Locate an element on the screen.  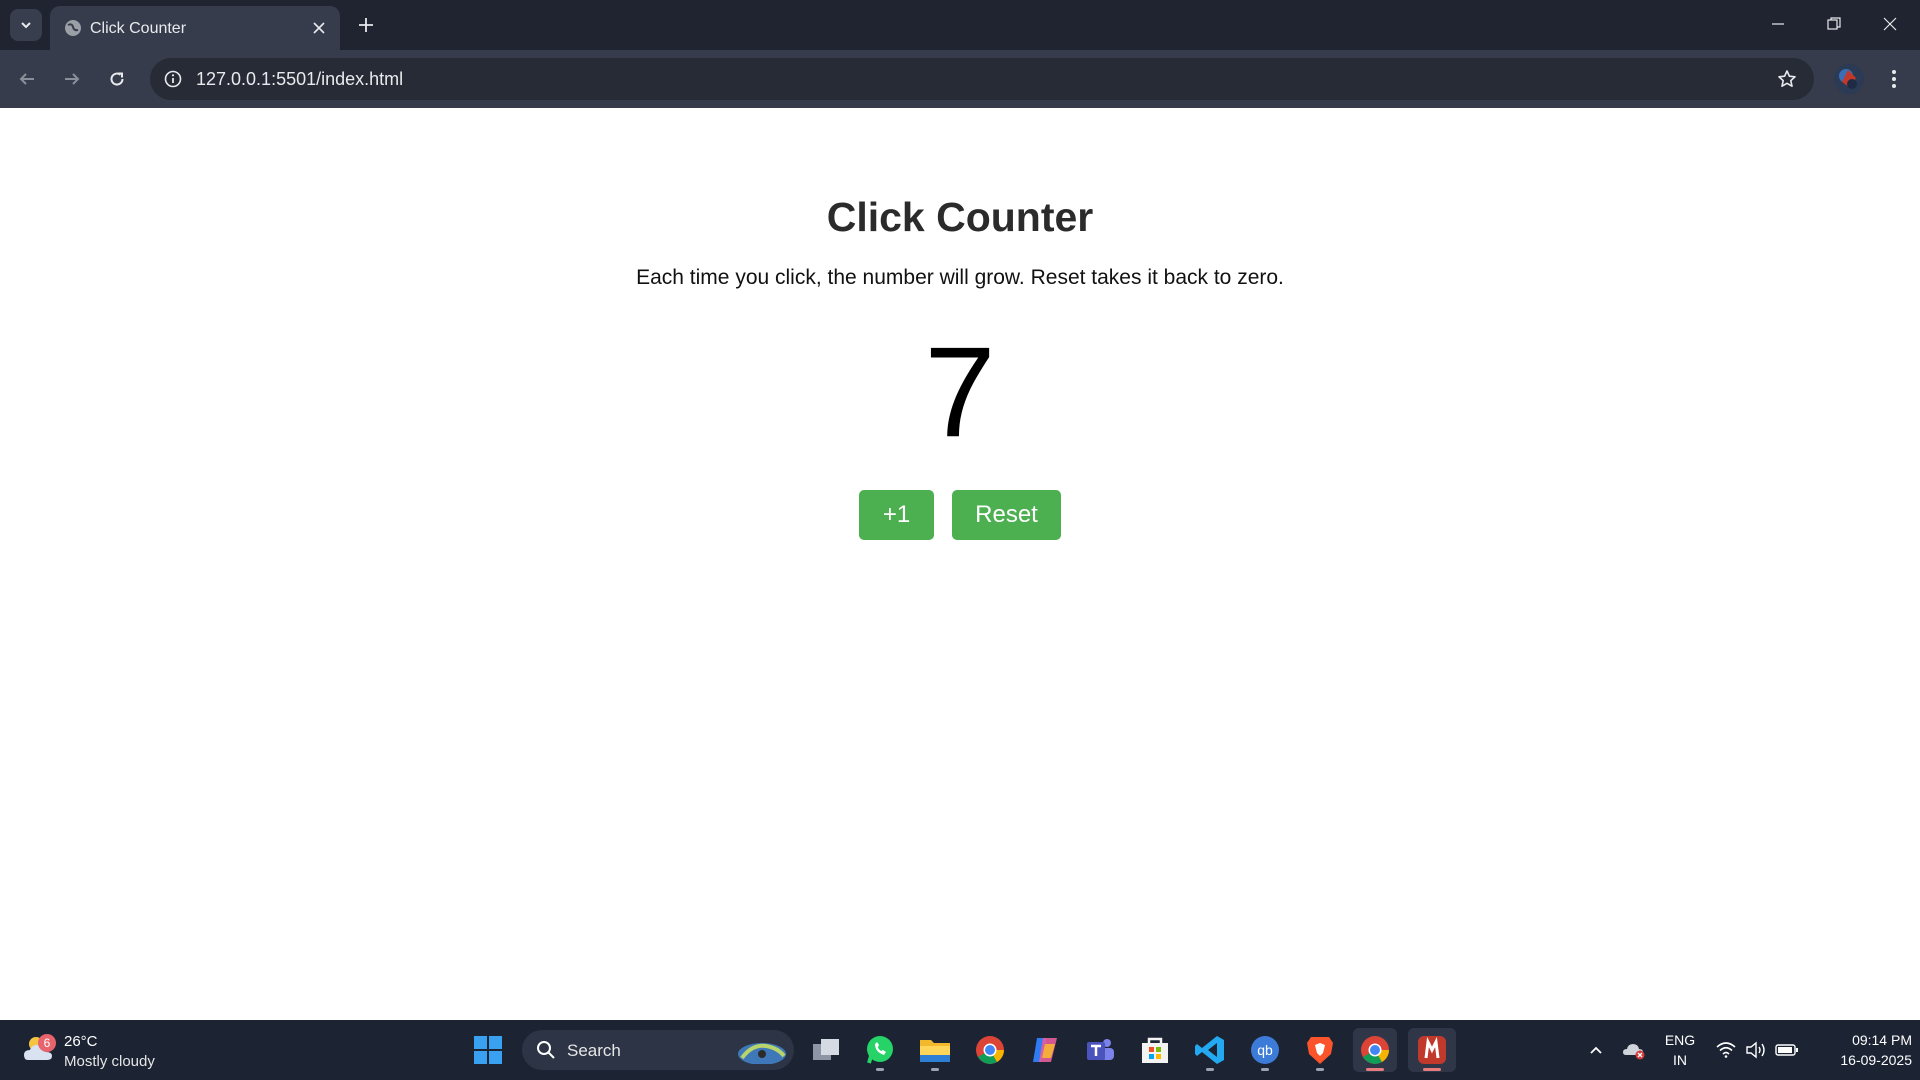
back-button is located at coordinates (27, 79).